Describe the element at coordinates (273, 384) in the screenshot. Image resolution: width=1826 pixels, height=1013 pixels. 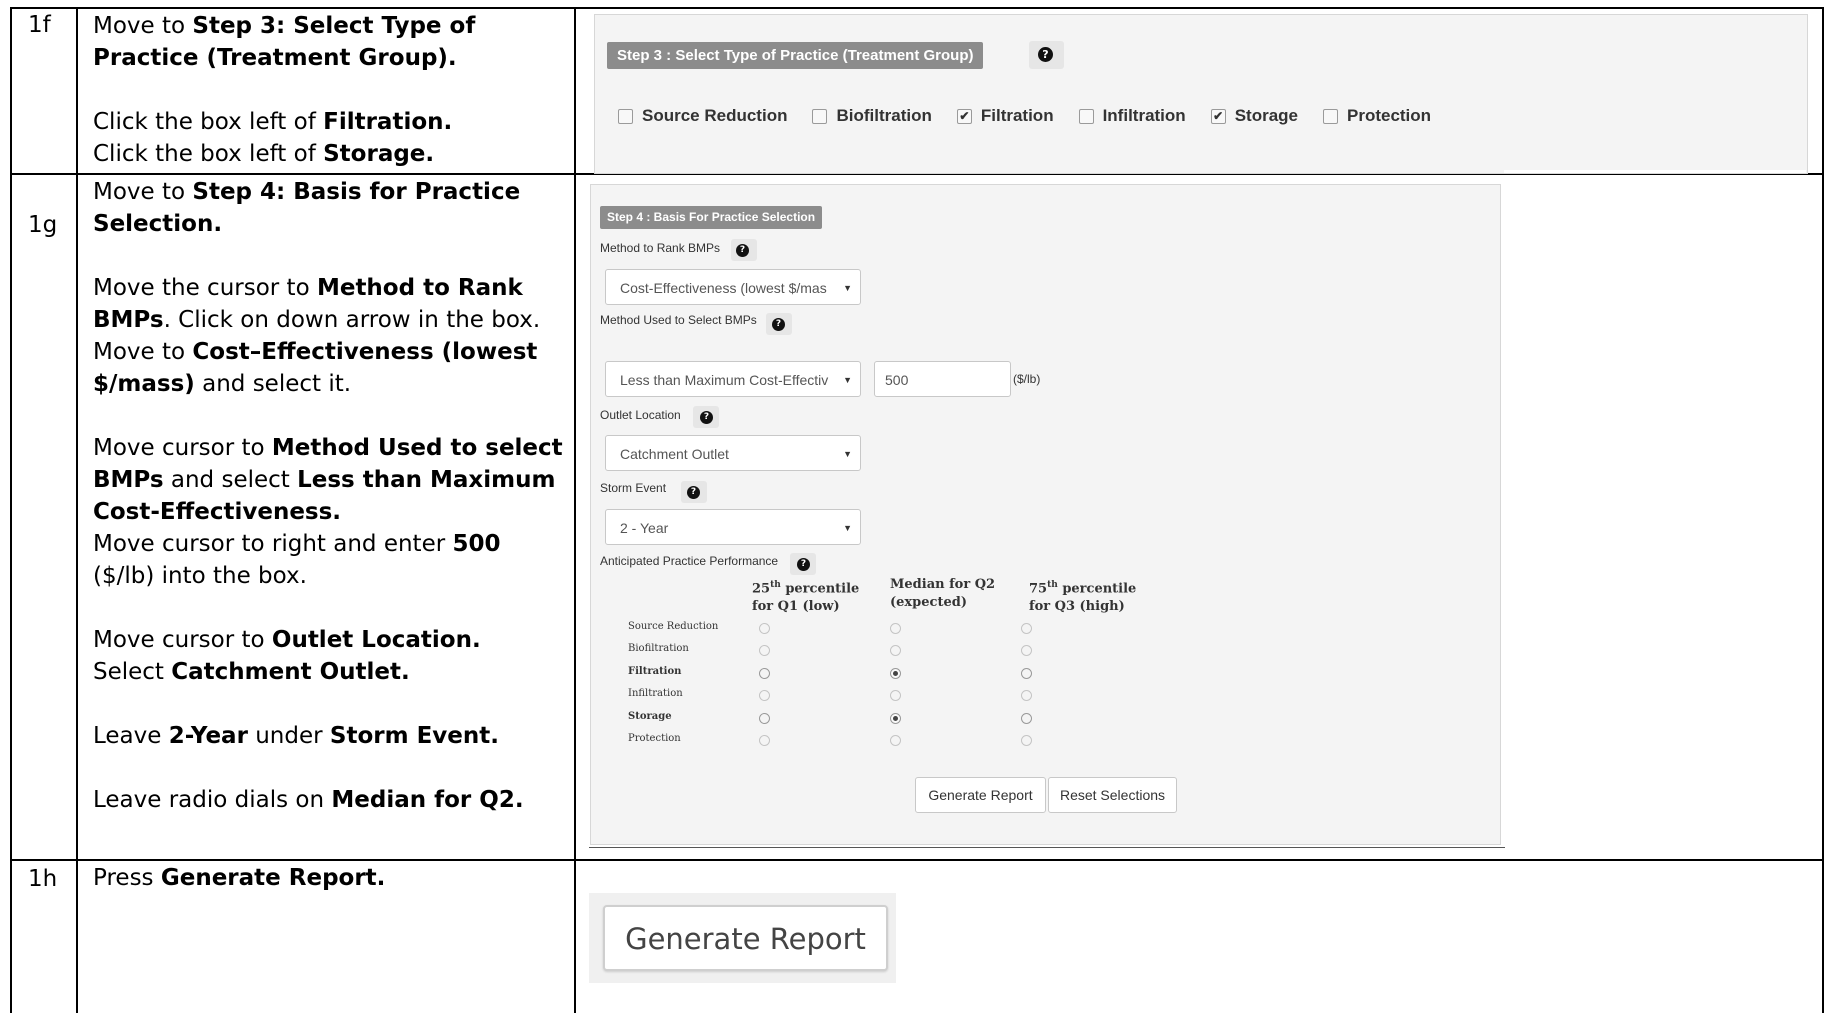
I see `instruction-run: and select it.` at that location.